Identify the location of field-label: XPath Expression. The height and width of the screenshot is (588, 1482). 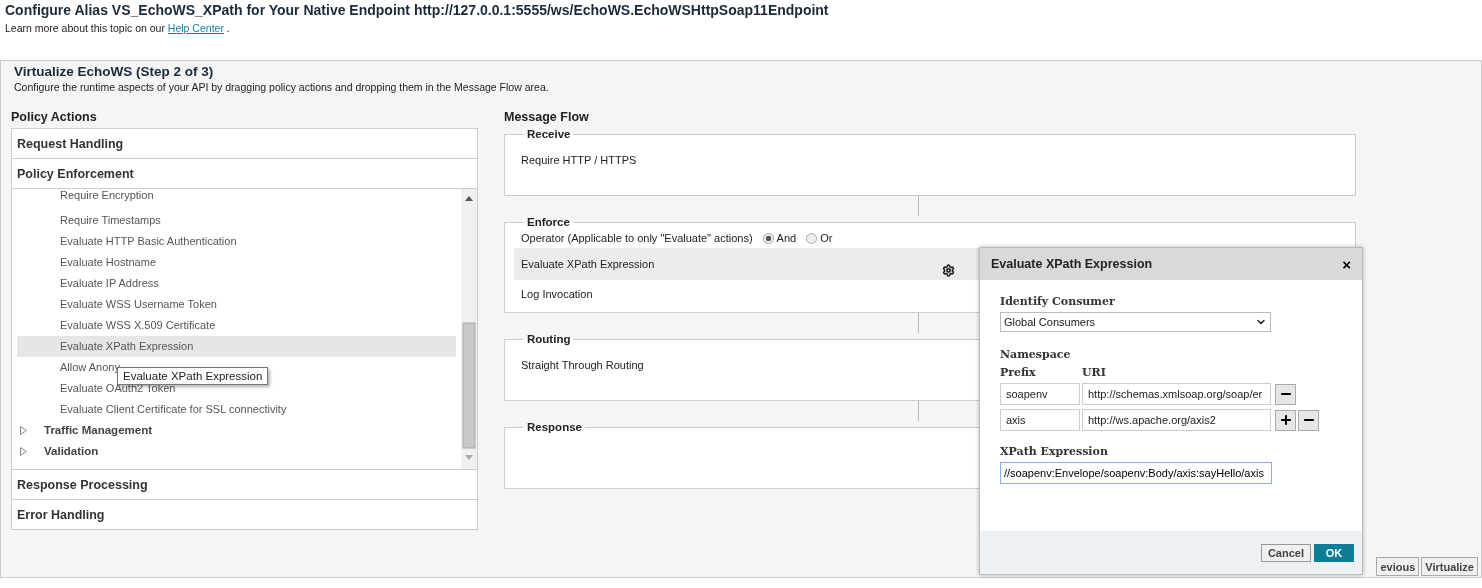
(1054, 451).